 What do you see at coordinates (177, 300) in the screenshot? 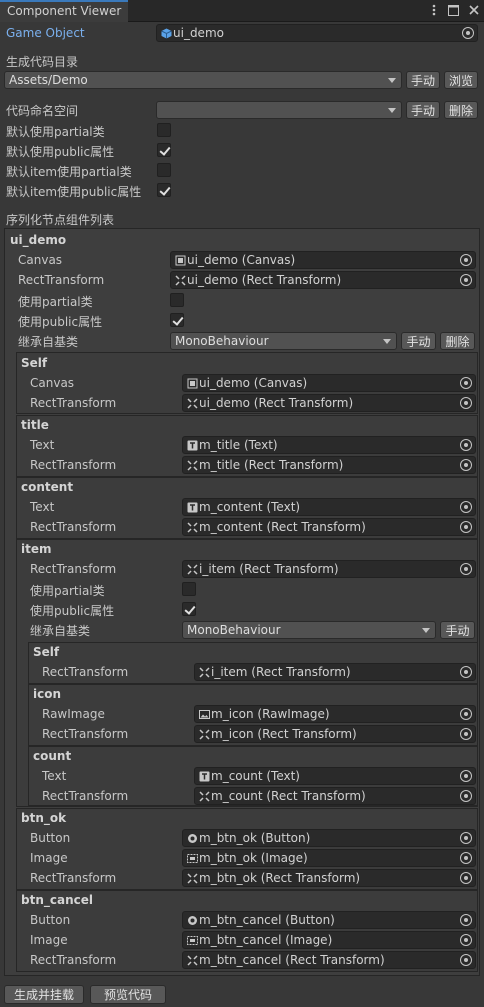
I see `root-partial-checkbox` at bounding box center [177, 300].